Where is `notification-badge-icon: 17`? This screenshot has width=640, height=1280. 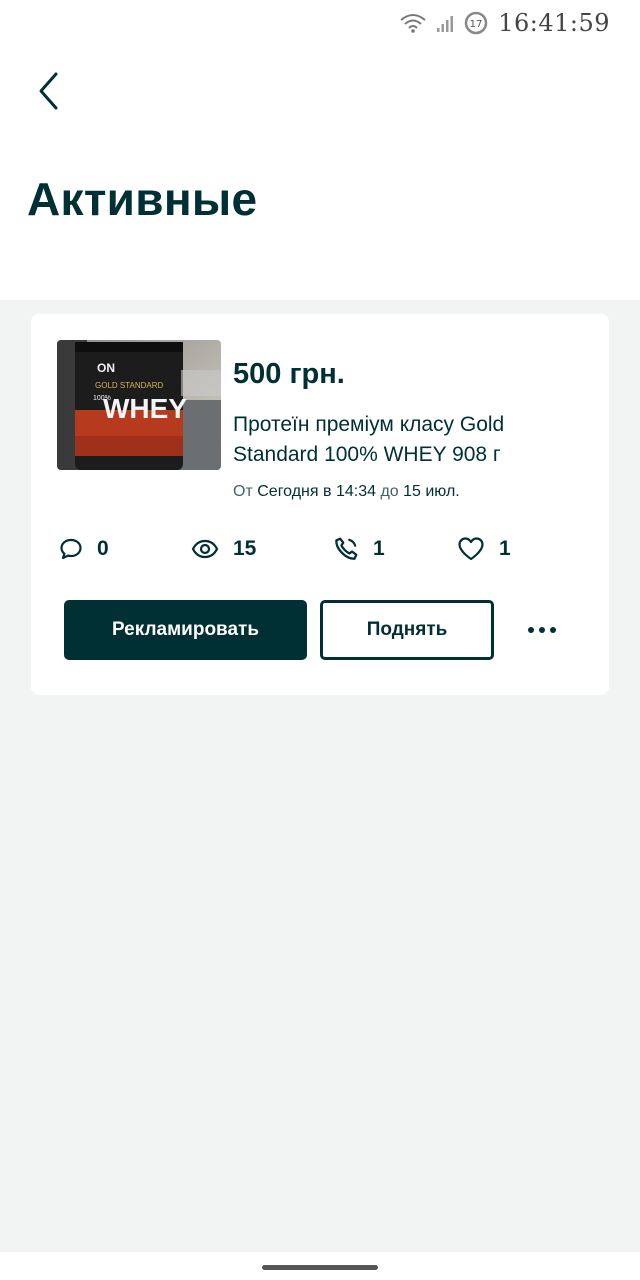
notification-badge-icon: 17 is located at coordinates (476, 23).